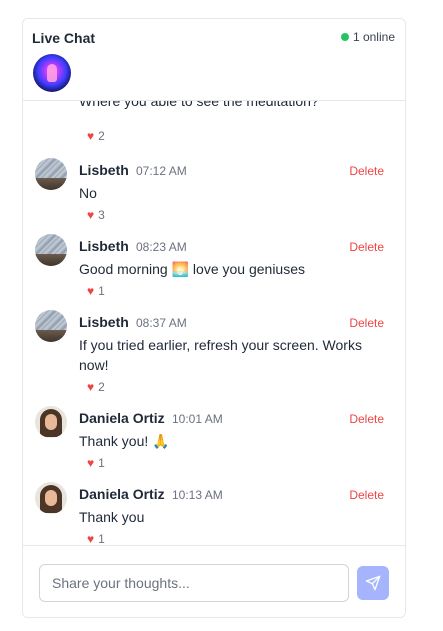  Describe the element at coordinates (52, 73) in the screenshot. I see `host-avatar` at that location.